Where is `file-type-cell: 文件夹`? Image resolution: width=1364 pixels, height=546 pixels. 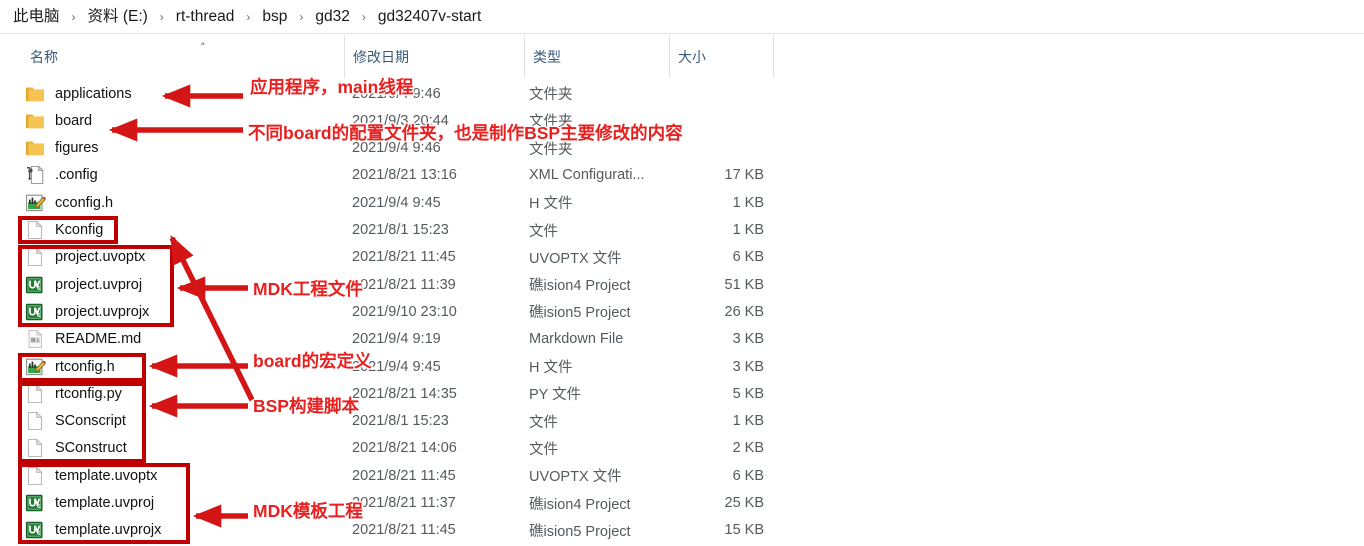
file-type-cell: 文件夹 is located at coordinates (551, 95).